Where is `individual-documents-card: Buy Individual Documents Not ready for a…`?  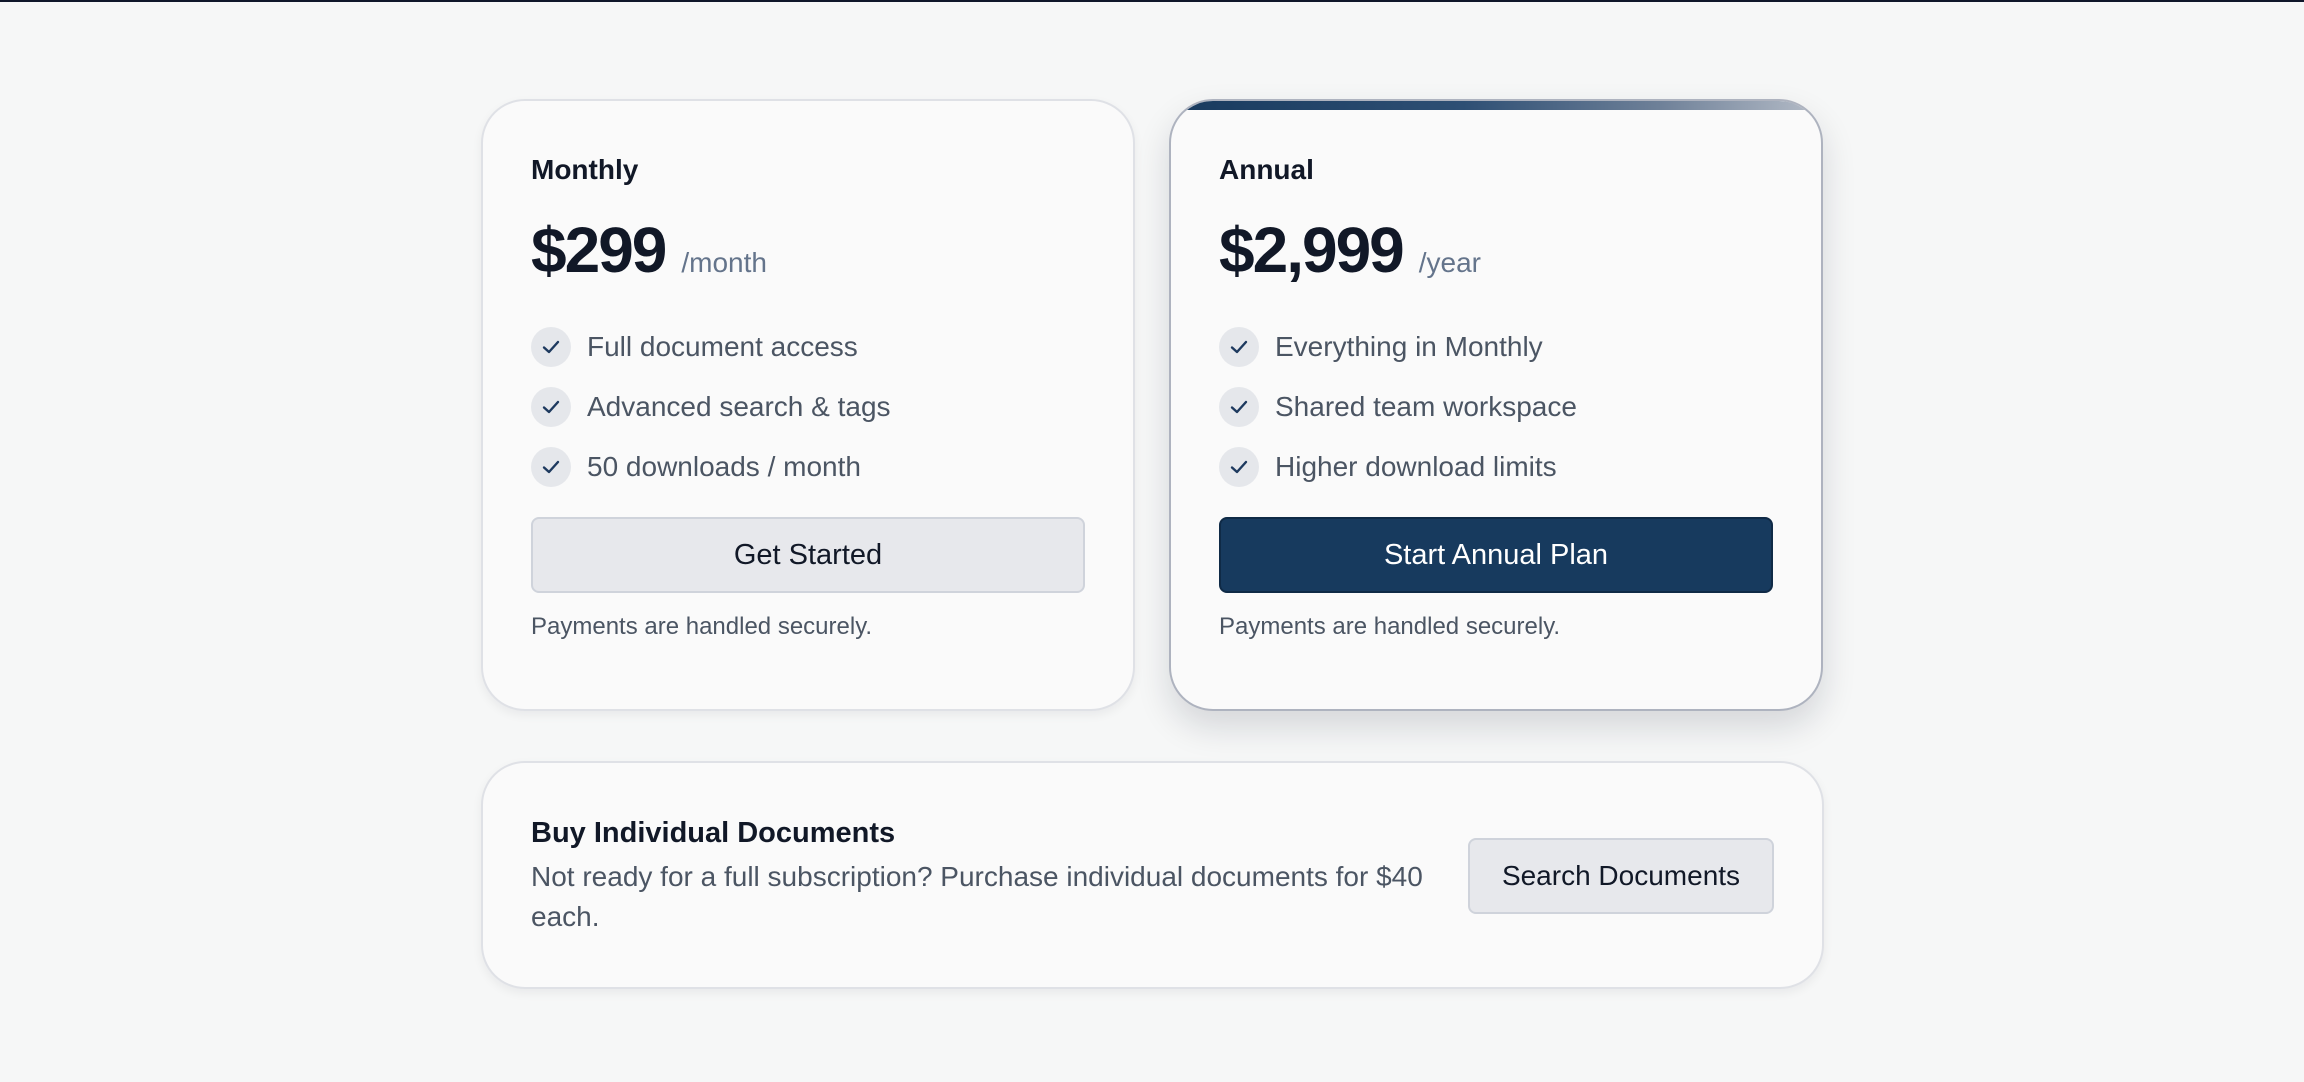 individual-documents-card: Buy Individual Documents Not ready for a… is located at coordinates (1152, 875).